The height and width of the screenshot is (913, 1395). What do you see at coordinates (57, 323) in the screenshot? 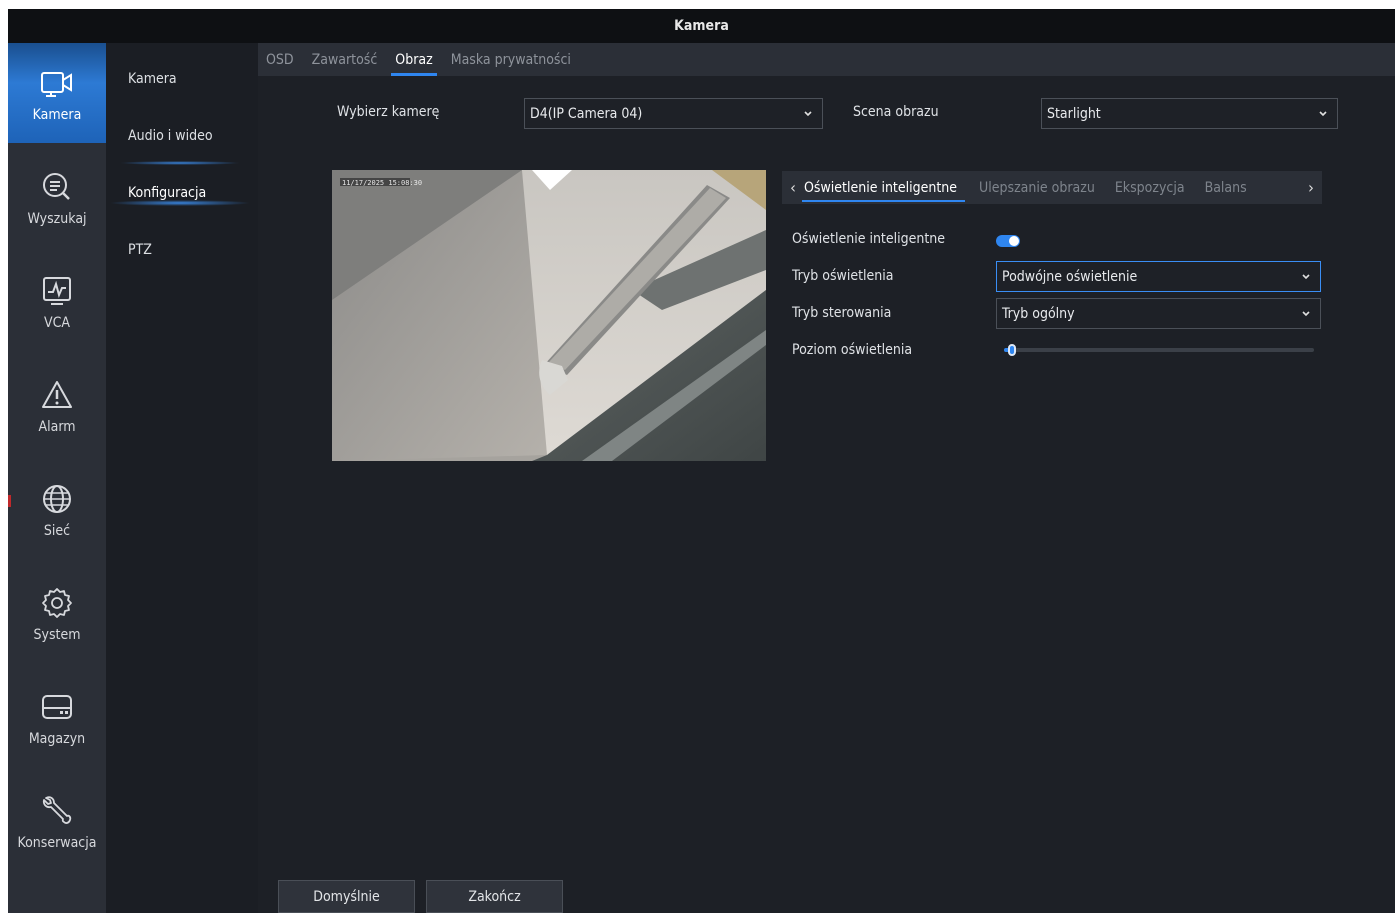
I see `nav-label: VCA` at bounding box center [57, 323].